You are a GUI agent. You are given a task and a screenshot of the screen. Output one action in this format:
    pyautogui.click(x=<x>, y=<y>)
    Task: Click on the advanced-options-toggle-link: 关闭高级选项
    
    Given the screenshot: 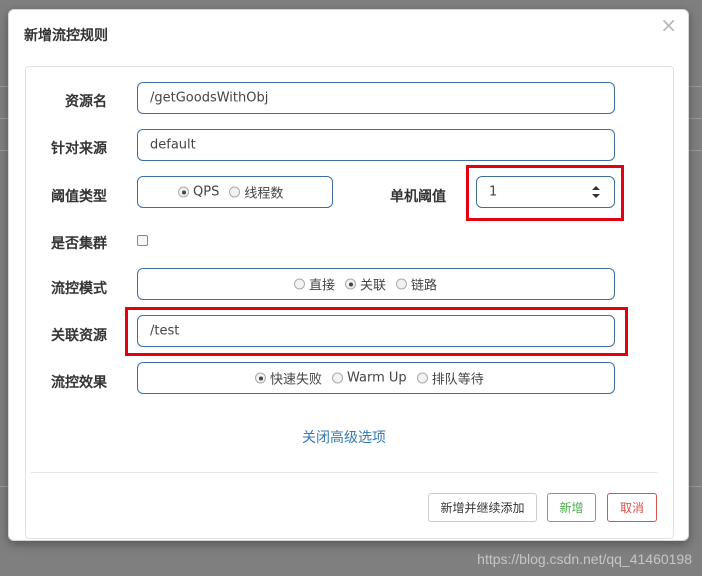 What is the action you would take?
    pyautogui.click(x=344, y=437)
    